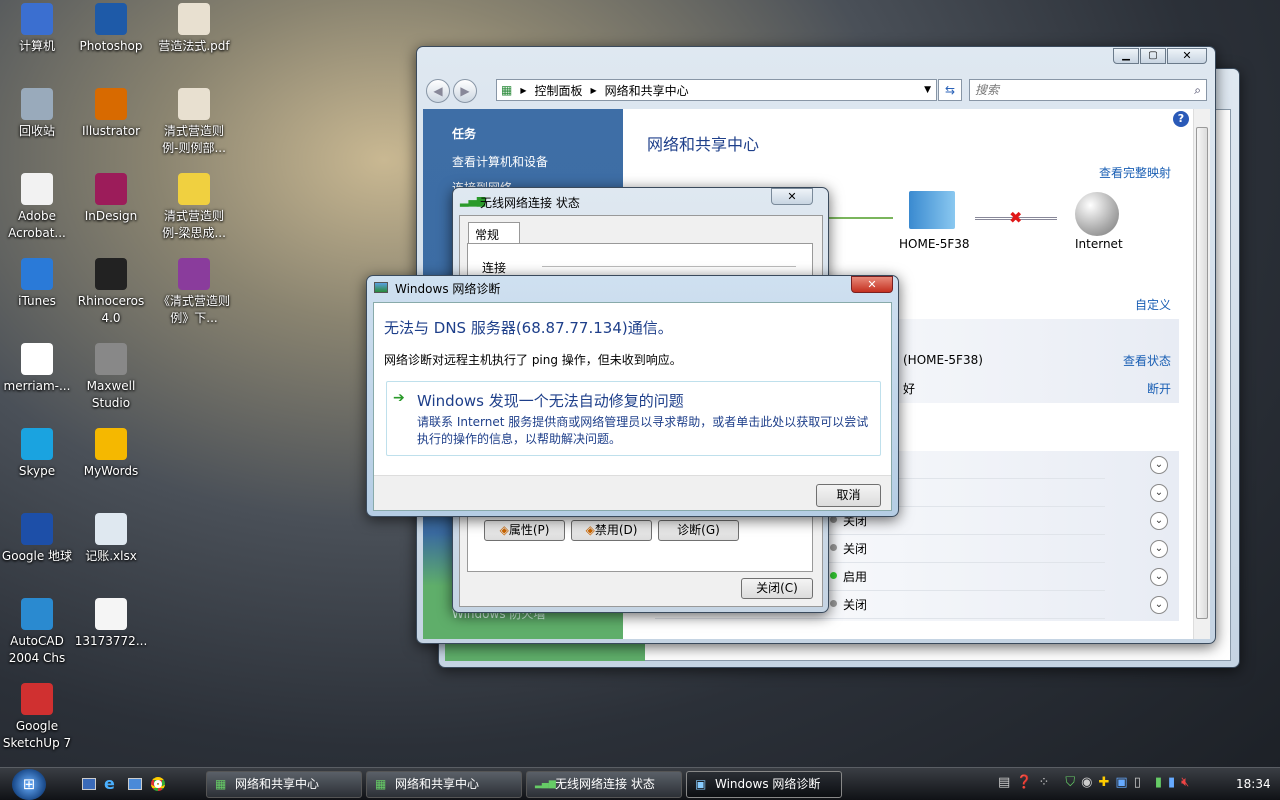 The image size is (1280, 800). What do you see at coordinates (1126, 56) in the screenshot?
I see `minimize-button: ▁` at bounding box center [1126, 56].